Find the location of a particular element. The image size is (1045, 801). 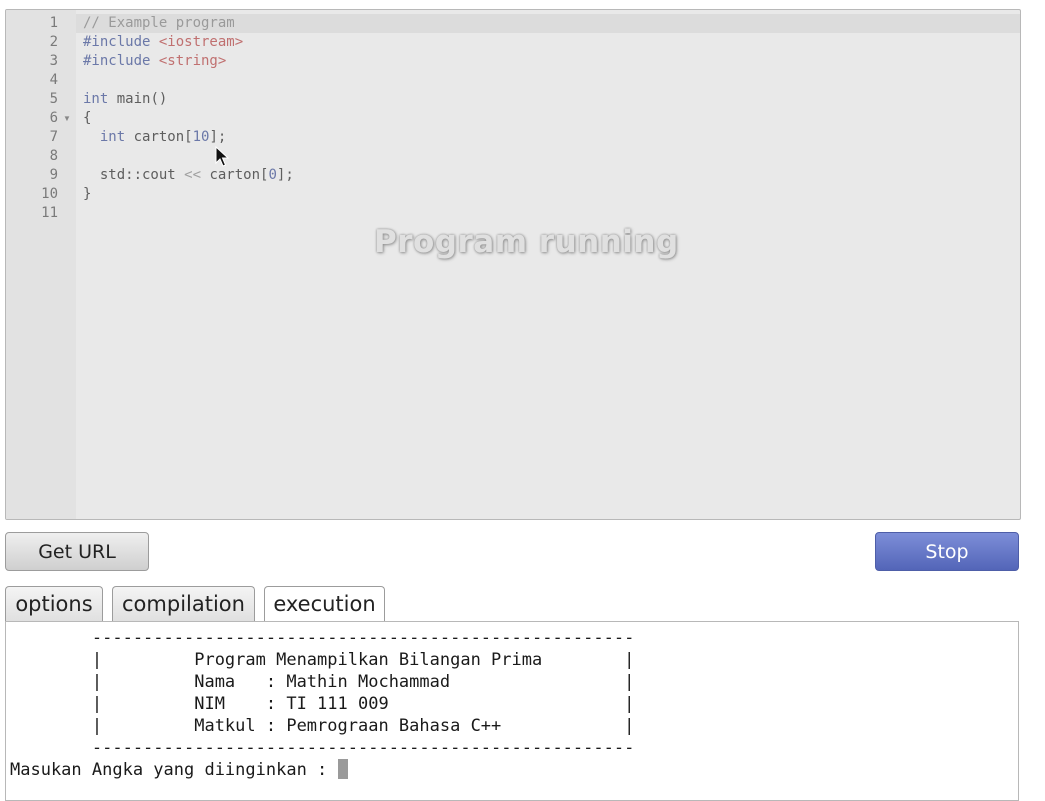

tab-compilation: compilation is located at coordinates (183, 603).